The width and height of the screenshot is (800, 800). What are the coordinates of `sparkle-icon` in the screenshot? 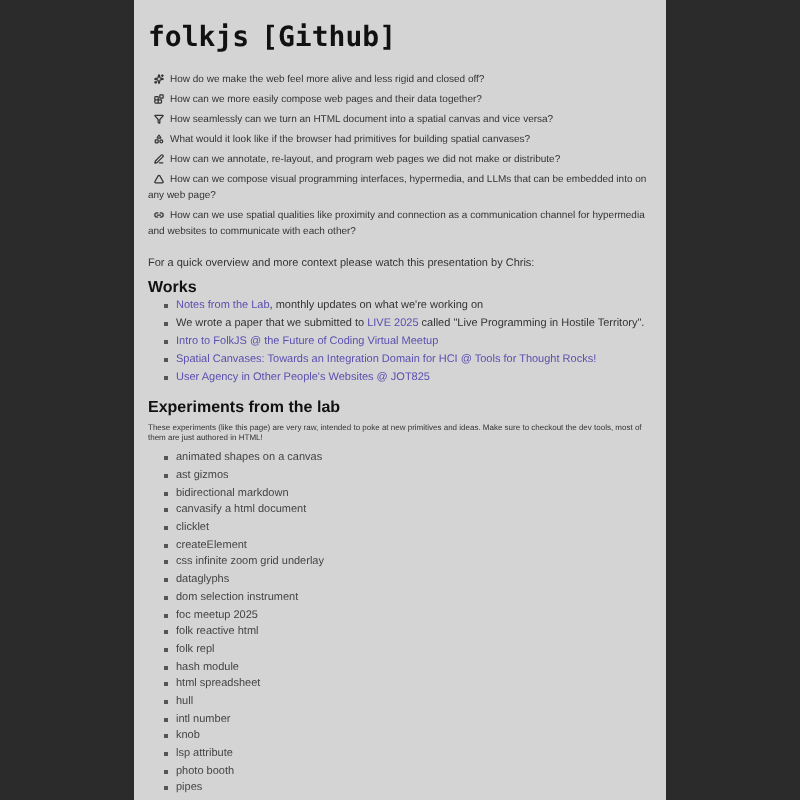 It's located at (159, 78).